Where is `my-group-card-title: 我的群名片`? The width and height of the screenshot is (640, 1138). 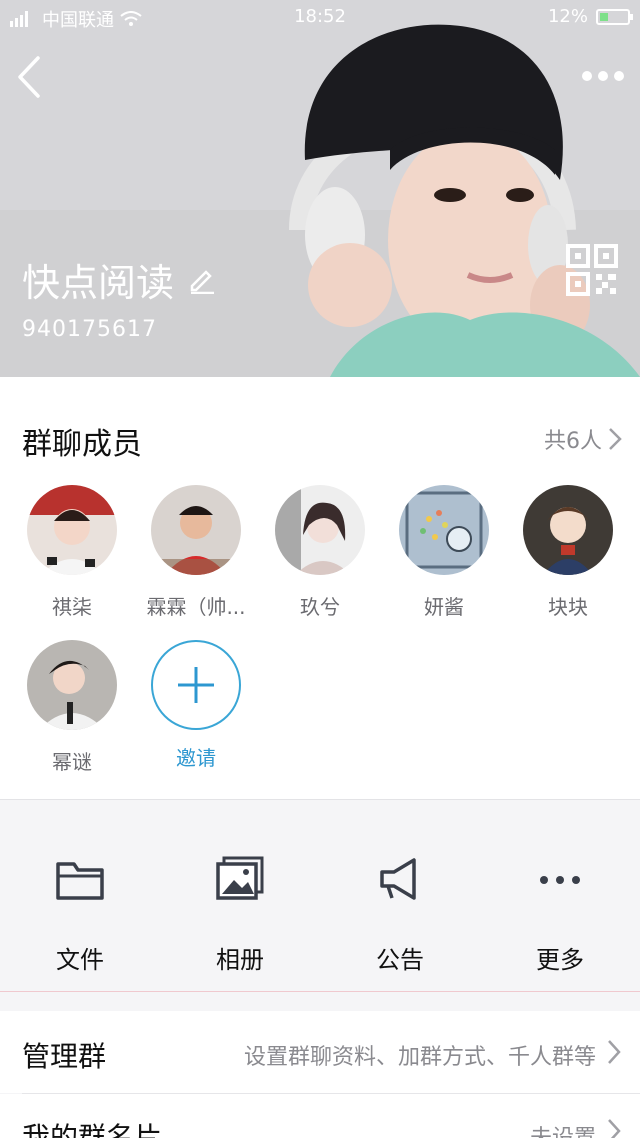
my-group-card-title: 我的群名片 is located at coordinates (92, 1129).